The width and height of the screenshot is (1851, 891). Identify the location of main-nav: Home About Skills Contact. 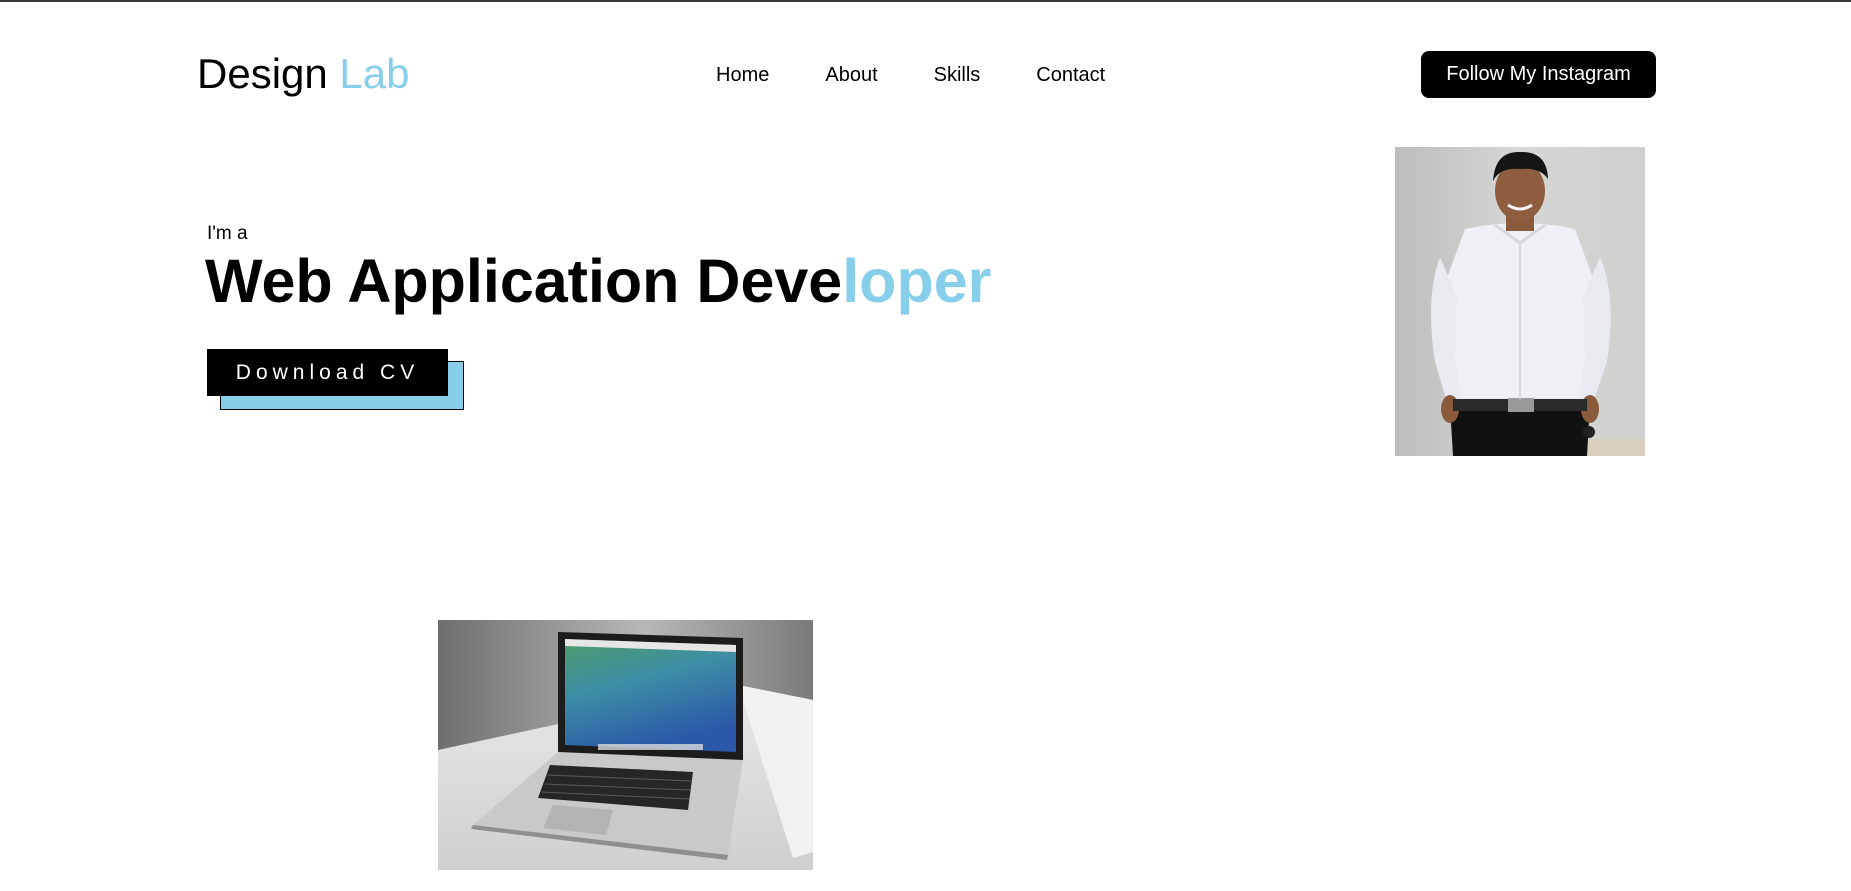
(938, 75).